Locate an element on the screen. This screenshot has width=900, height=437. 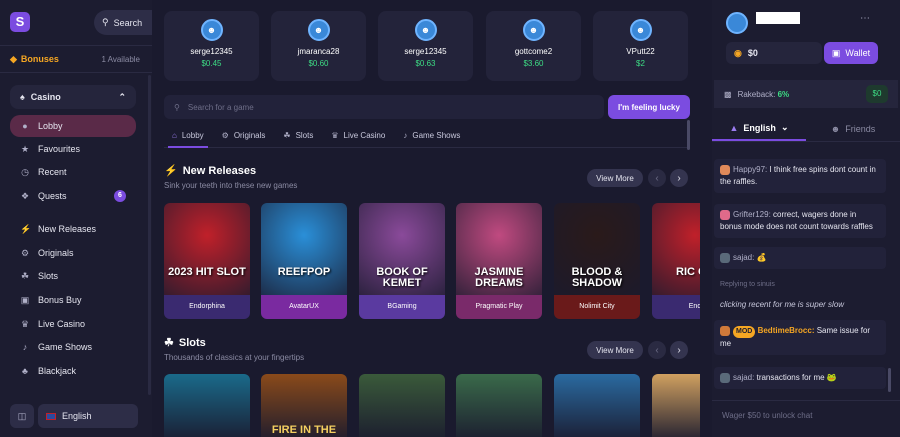
chat-input: Wager $50 to unlock chat is located at coordinates (806, 418).